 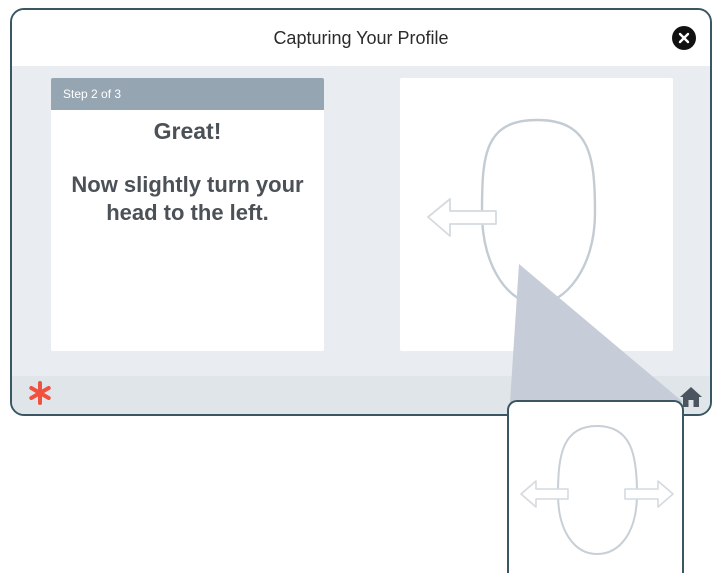 What do you see at coordinates (597, 490) in the screenshot?
I see `zoom-illustration` at bounding box center [597, 490].